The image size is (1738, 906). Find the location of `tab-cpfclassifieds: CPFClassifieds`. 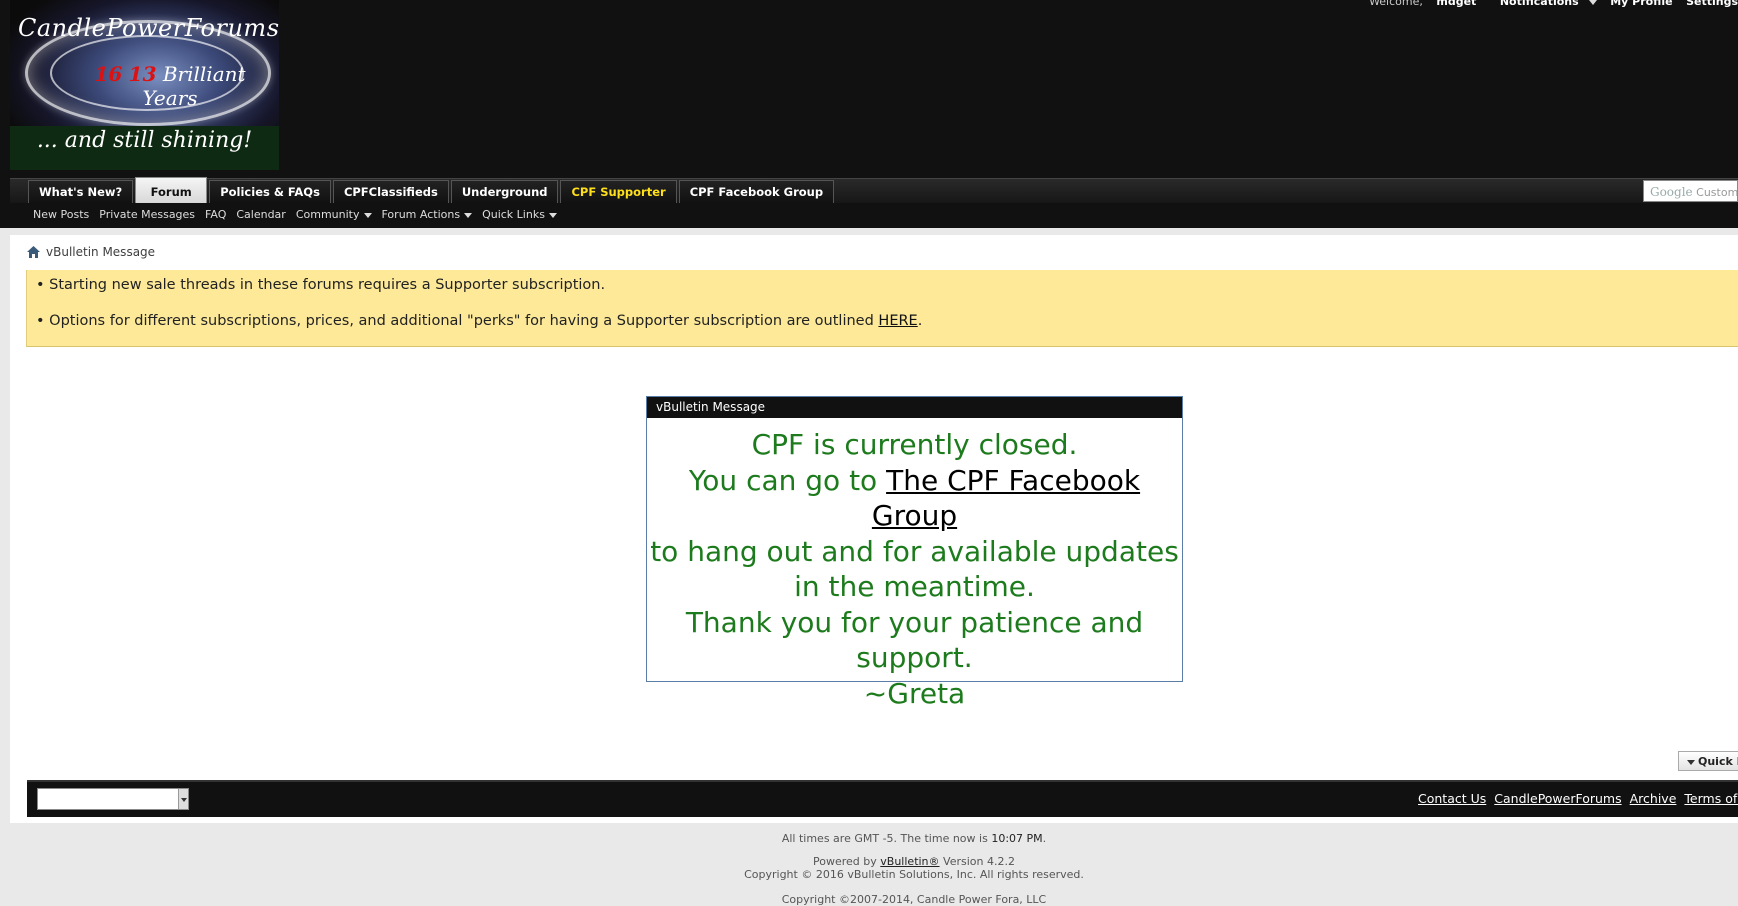

tab-cpfclassifieds: CPFClassifieds is located at coordinates (390, 191).